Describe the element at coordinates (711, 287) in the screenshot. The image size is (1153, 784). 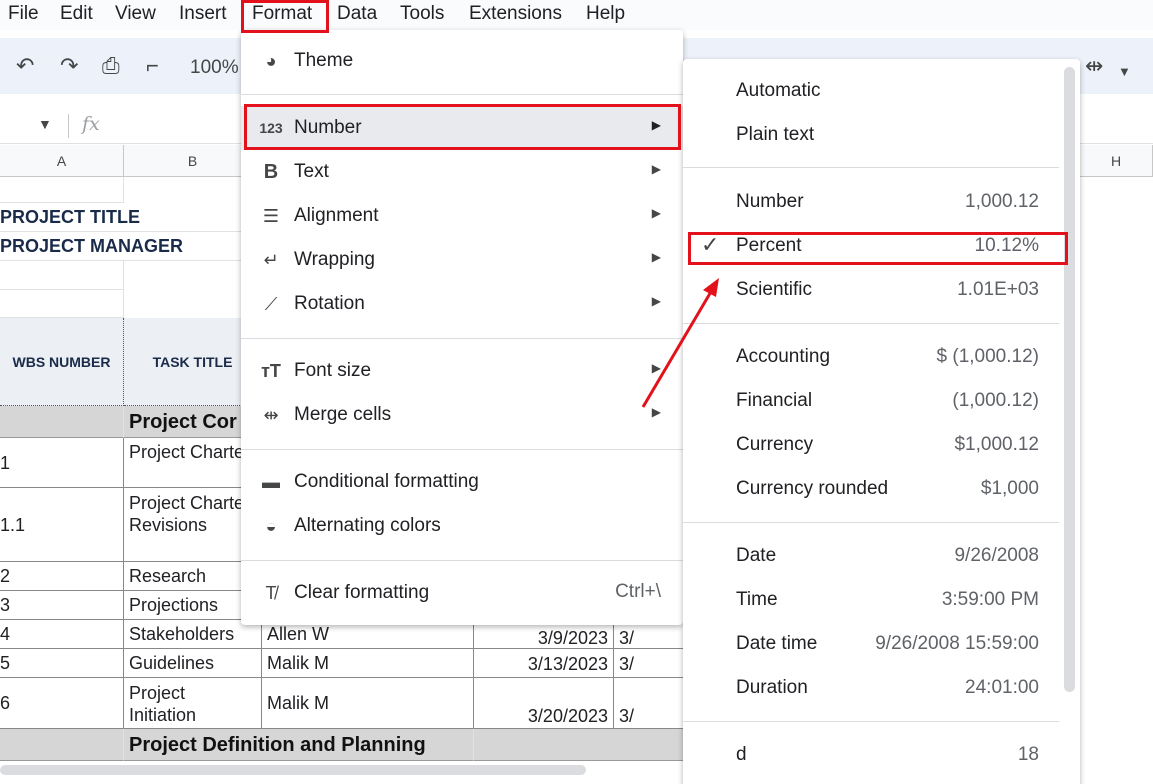
I see `arrow-head` at that location.